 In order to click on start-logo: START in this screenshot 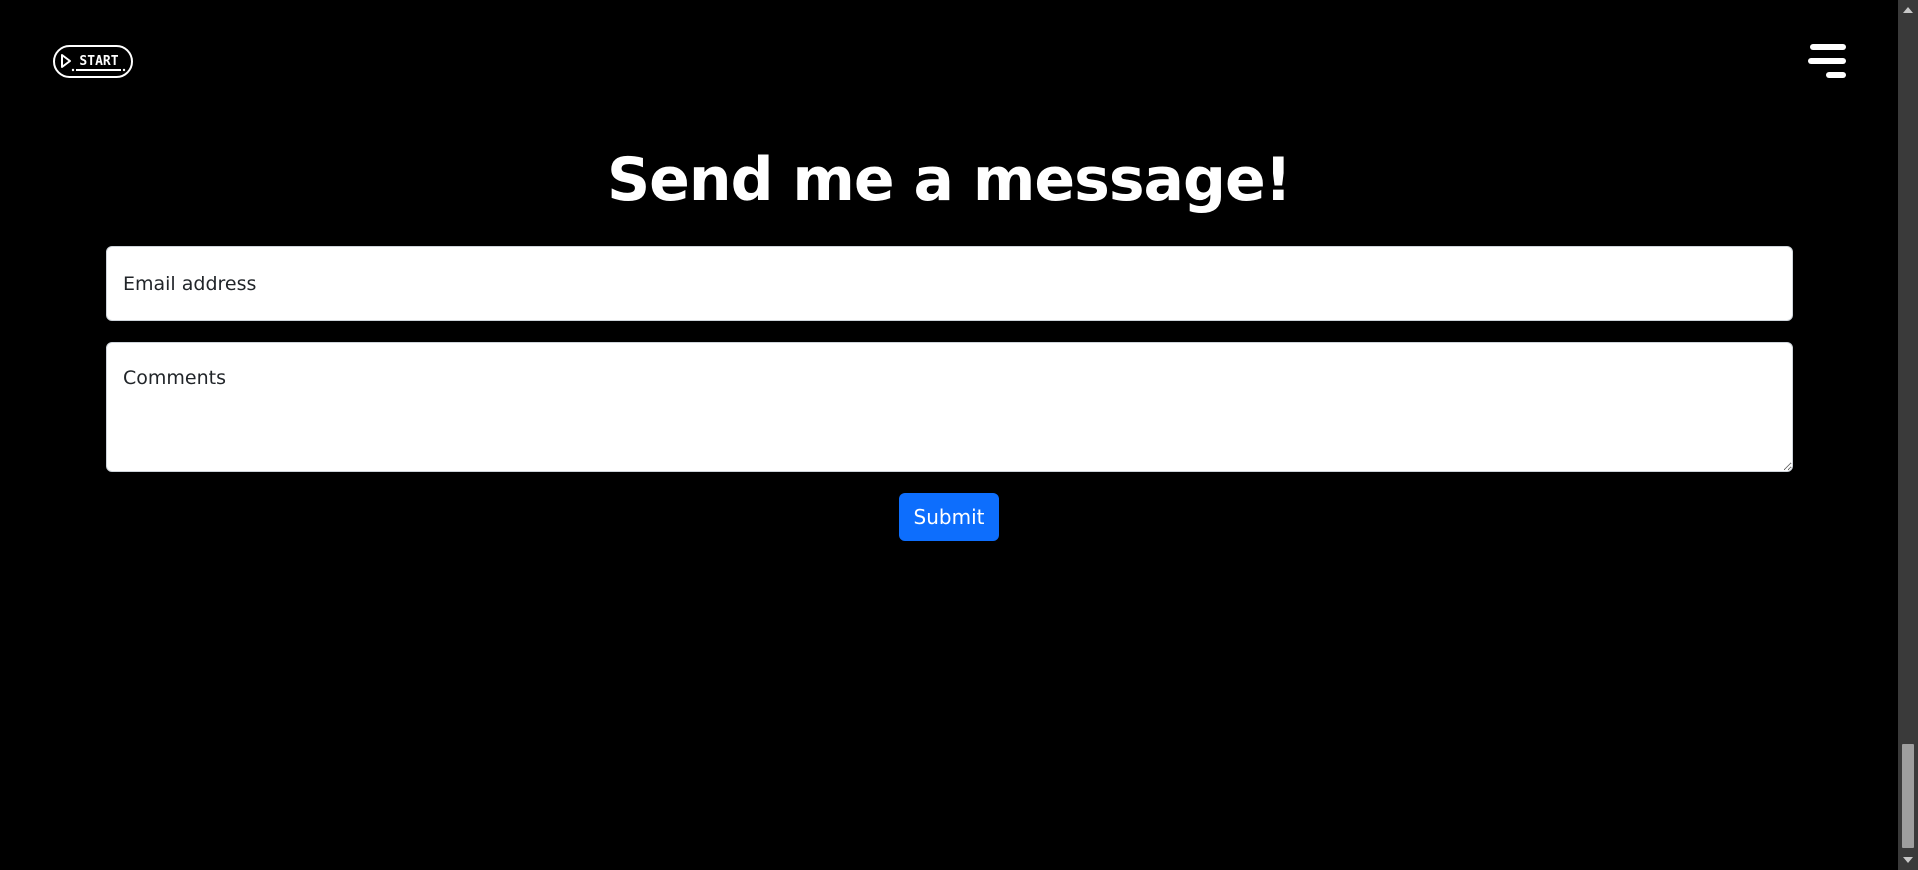, I will do `click(93, 61)`.